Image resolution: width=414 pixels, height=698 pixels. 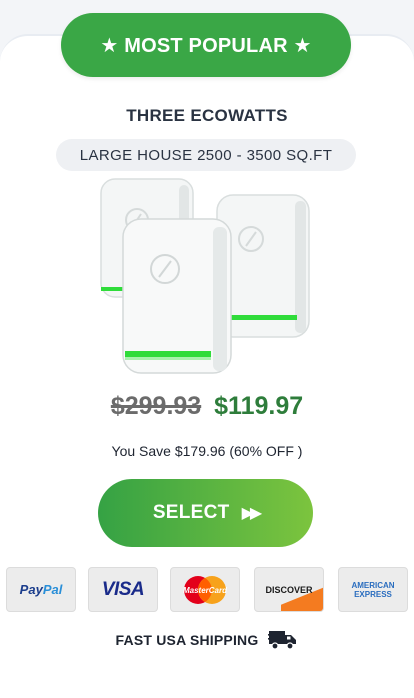 What do you see at coordinates (41, 589) in the screenshot?
I see `paypal-logo: PayPal` at bounding box center [41, 589].